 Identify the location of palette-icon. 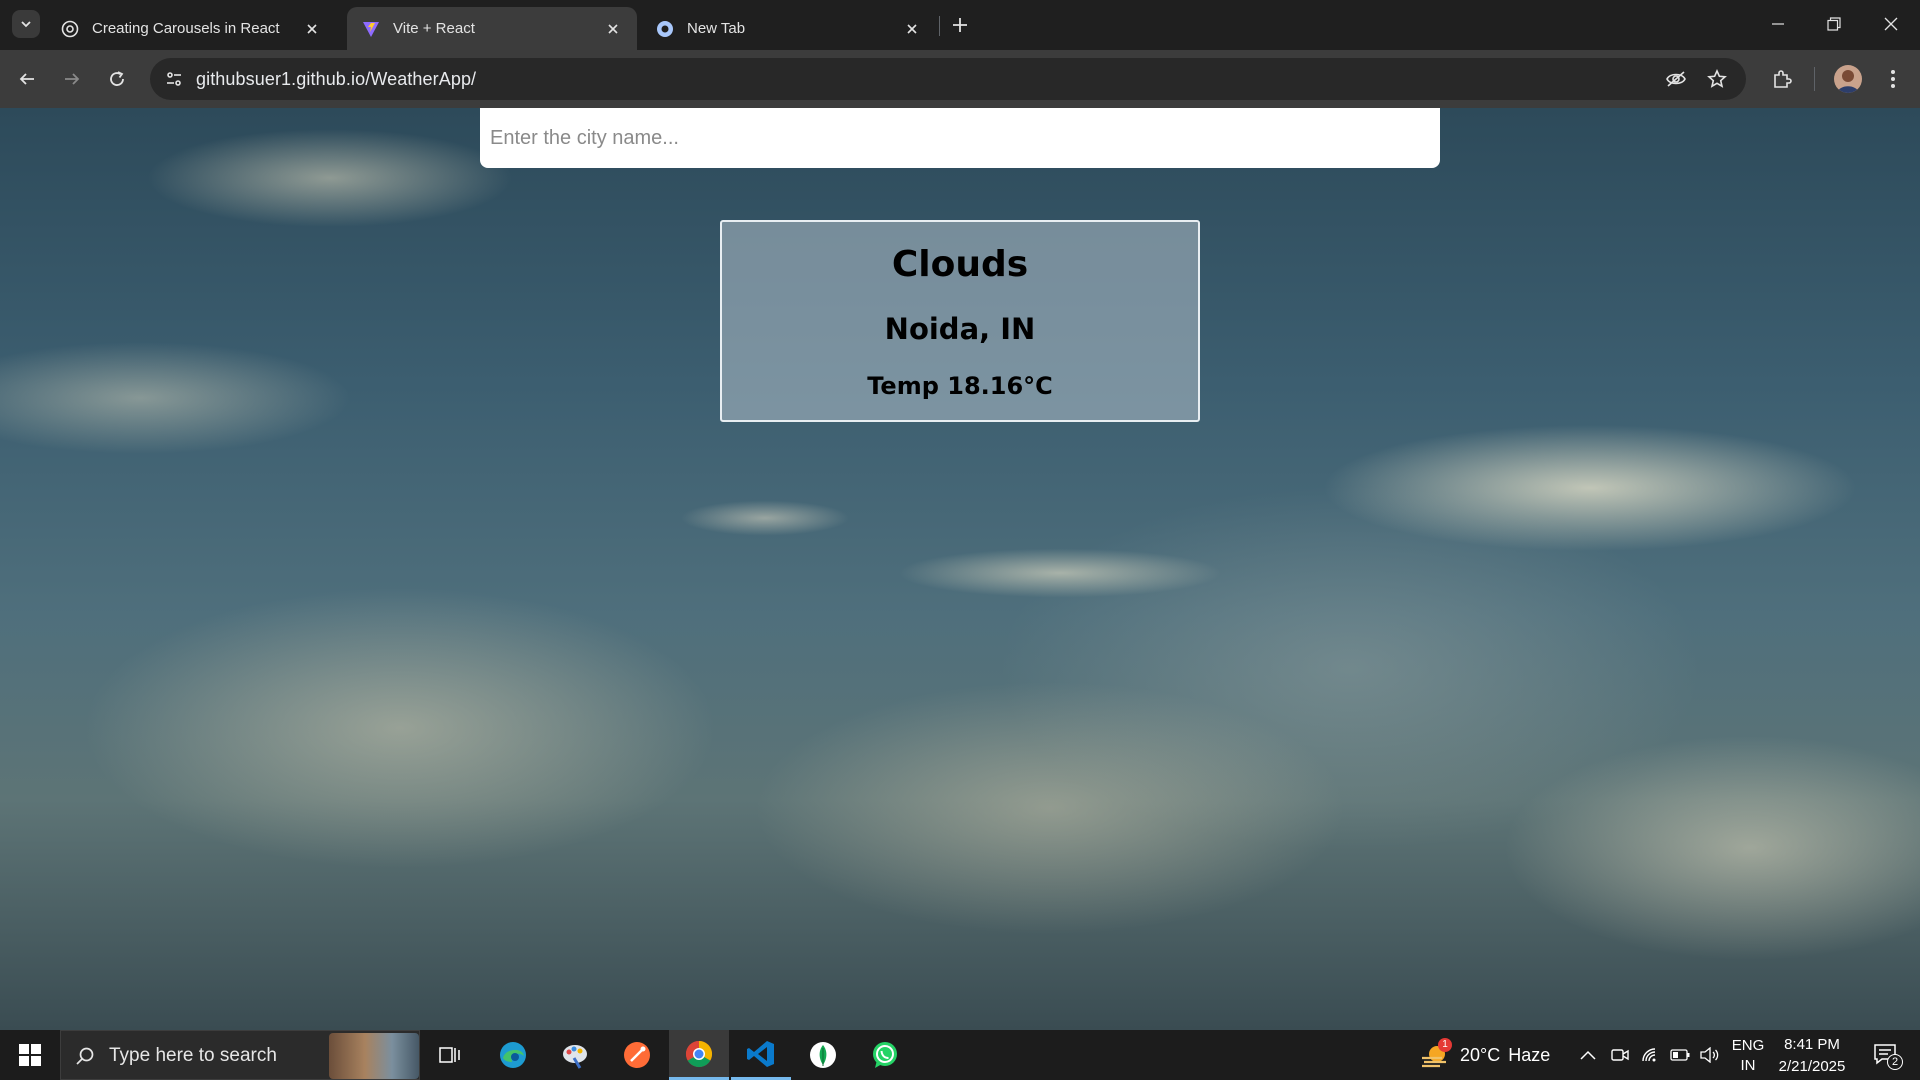
(575, 1057).